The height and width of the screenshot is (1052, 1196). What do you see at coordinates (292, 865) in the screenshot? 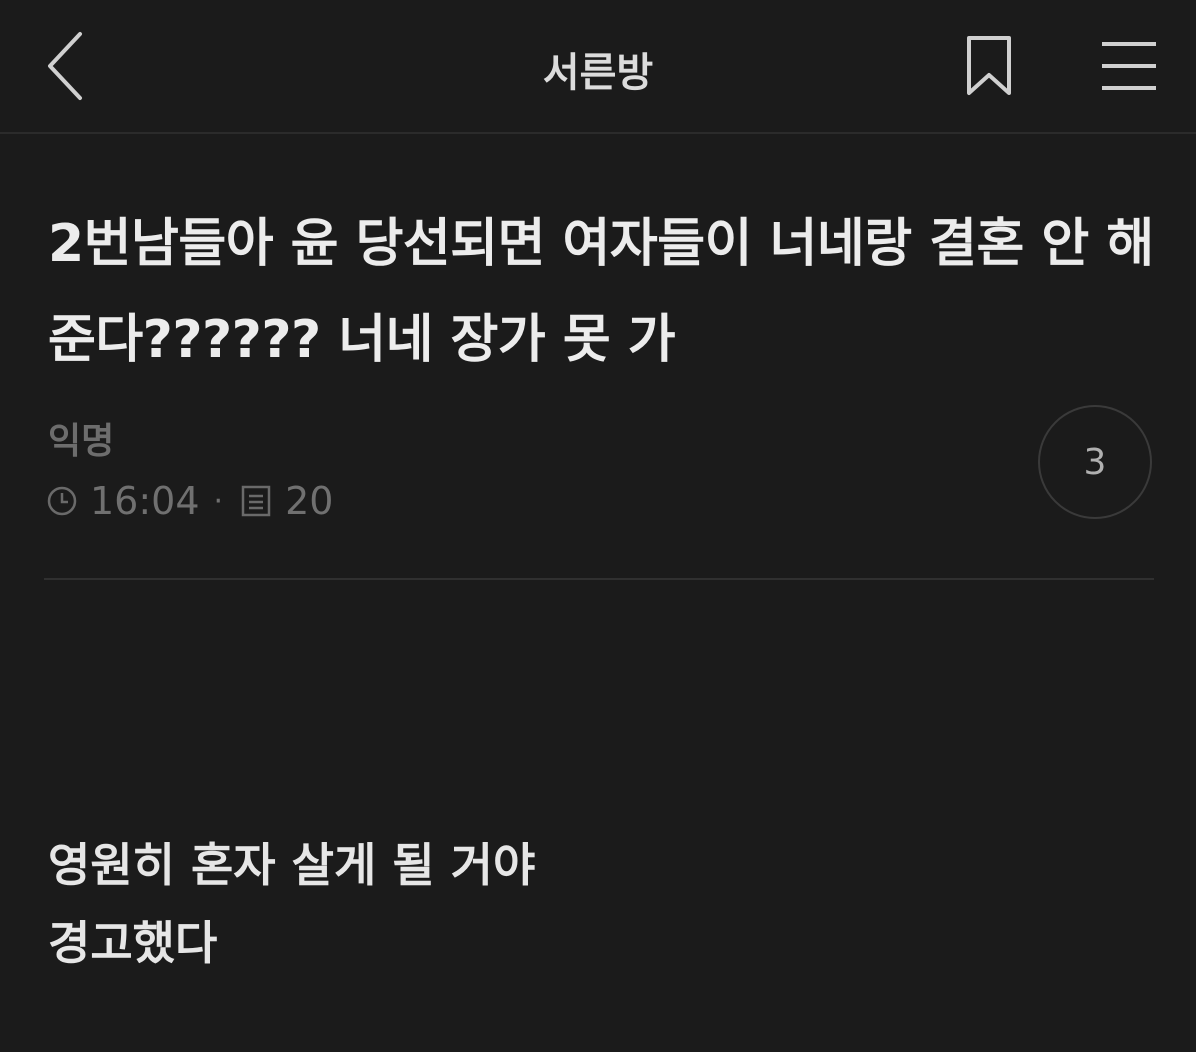
I see `post-body-line: 영원히 혼자 살게 될 거야` at bounding box center [292, 865].